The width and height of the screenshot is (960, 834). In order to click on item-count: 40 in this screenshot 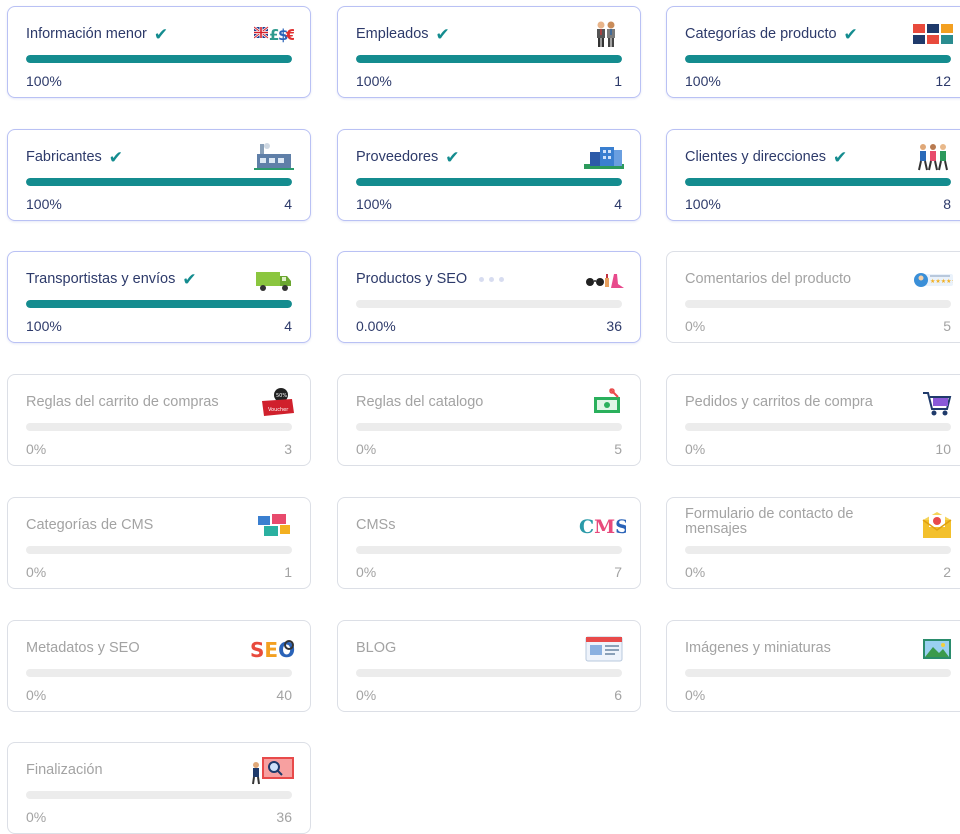, I will do `click(284, 695)`.